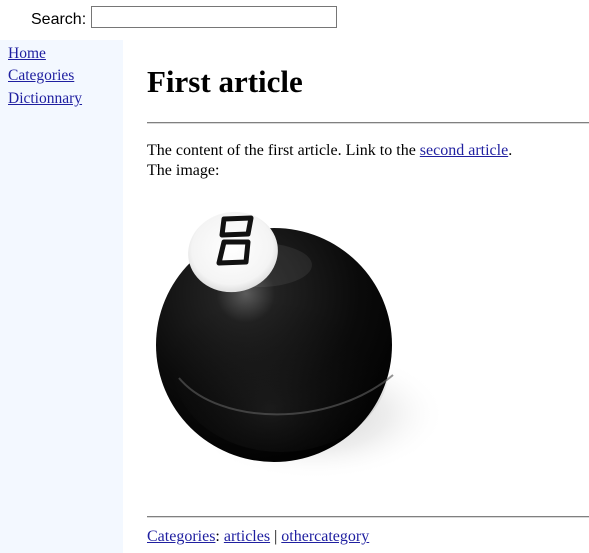 Image resolution: width=589 pixels, height=553 pixels. Describe the element at coordinates (510, 150) in the screenshot. I see `content-suffix: .` at that location.